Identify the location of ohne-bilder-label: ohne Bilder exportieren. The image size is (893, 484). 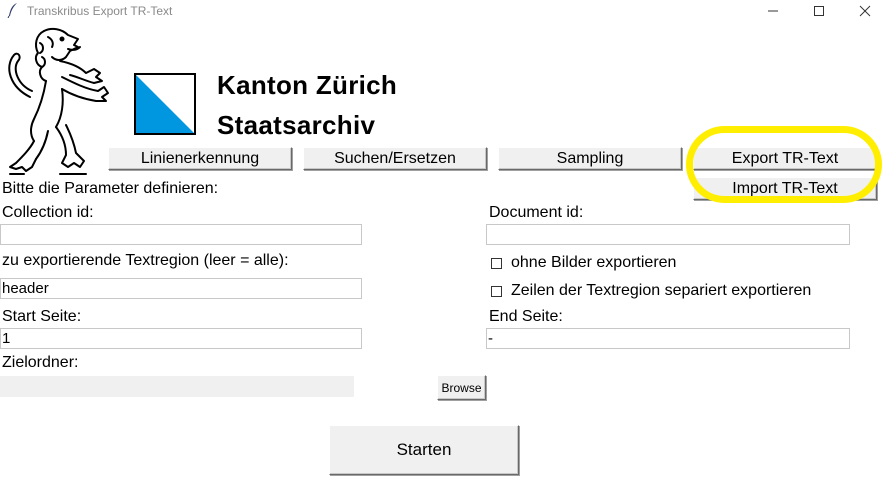
(594, 262).